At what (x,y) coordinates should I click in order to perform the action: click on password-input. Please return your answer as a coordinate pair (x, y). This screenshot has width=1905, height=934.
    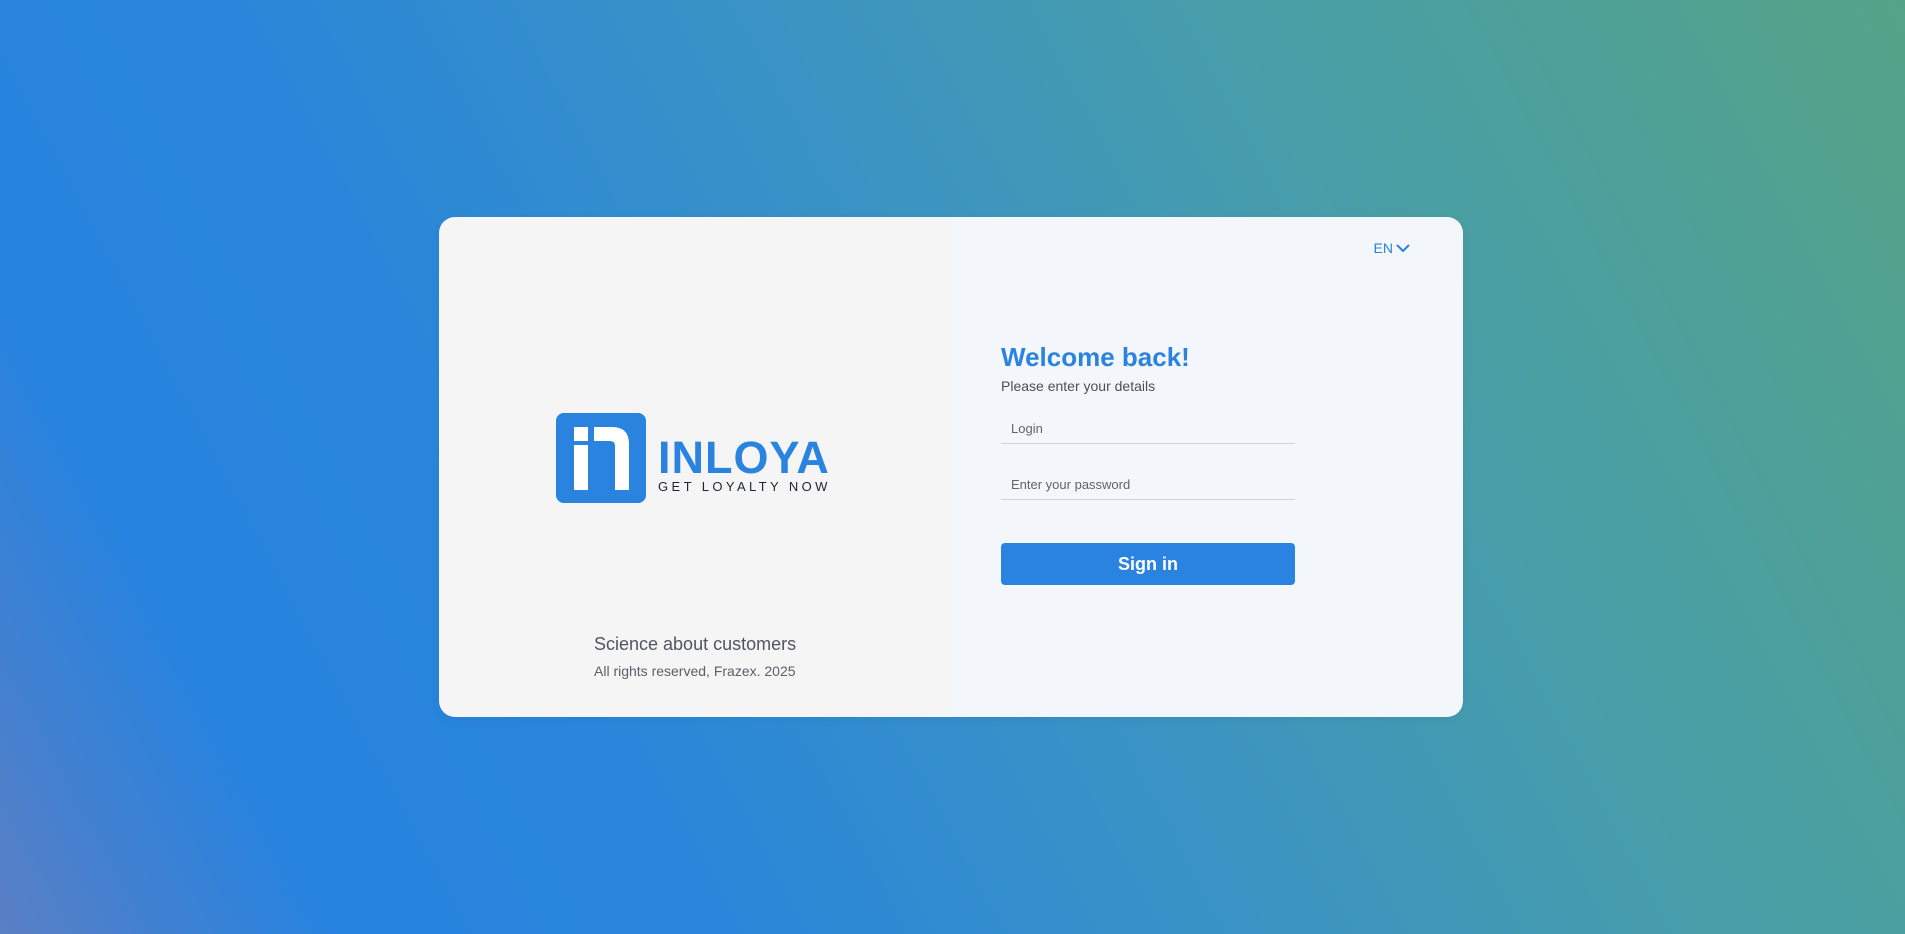
    Looking at the image, I should click on (1148, 485).